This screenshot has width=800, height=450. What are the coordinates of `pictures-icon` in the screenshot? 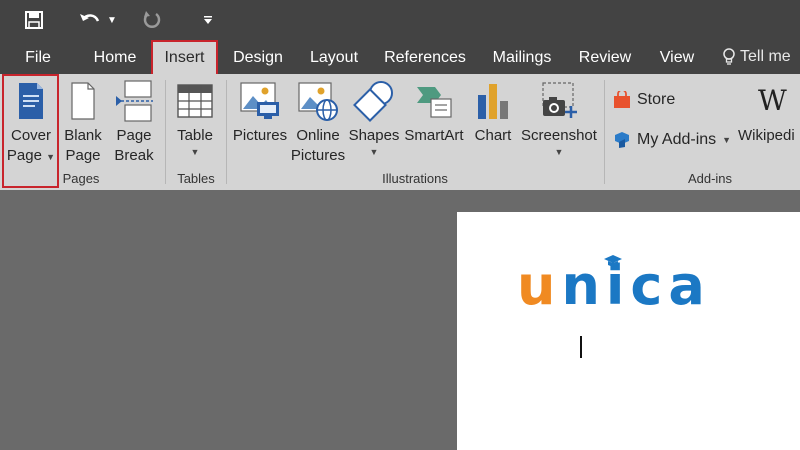 It's located at (260, 101).